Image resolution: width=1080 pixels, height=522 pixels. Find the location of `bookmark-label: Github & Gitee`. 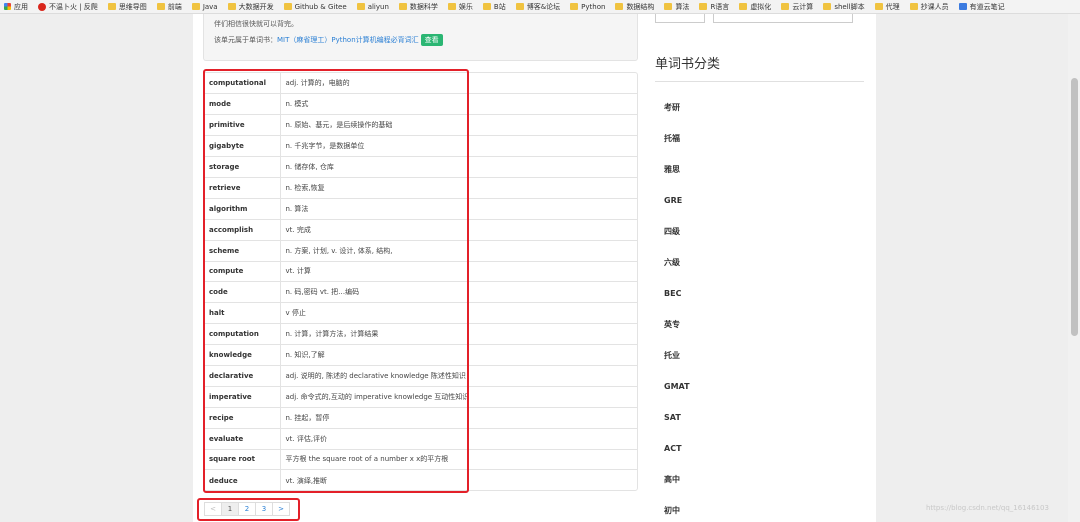

bookmark-label: Github & Gitee is located at coordinates (320, 6).